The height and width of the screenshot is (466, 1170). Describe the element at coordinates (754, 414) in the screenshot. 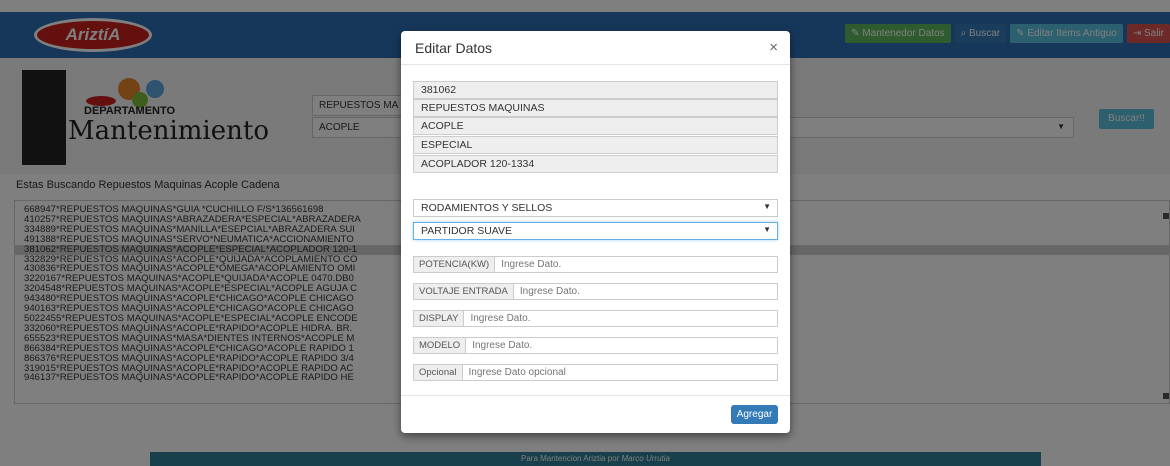

I see `agregar-button: Agregar` at that location.